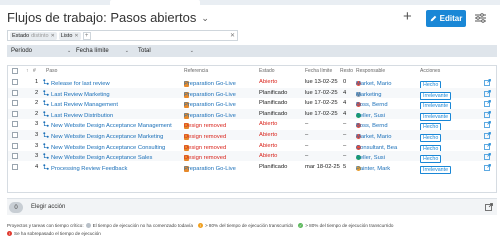  I want to click on sliders-settings-icon, so click(480, 18).